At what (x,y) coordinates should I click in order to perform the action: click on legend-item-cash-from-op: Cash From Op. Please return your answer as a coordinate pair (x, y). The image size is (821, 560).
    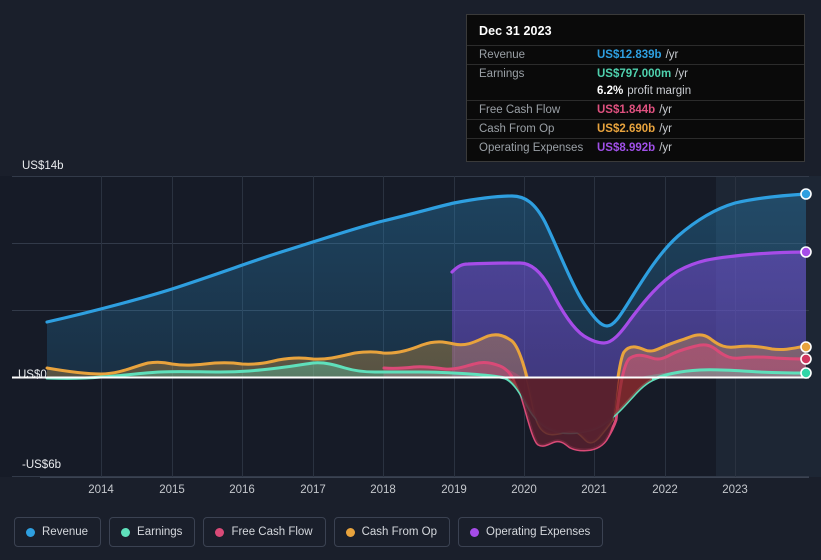
    Looking at the image, I should click on (392, 532).